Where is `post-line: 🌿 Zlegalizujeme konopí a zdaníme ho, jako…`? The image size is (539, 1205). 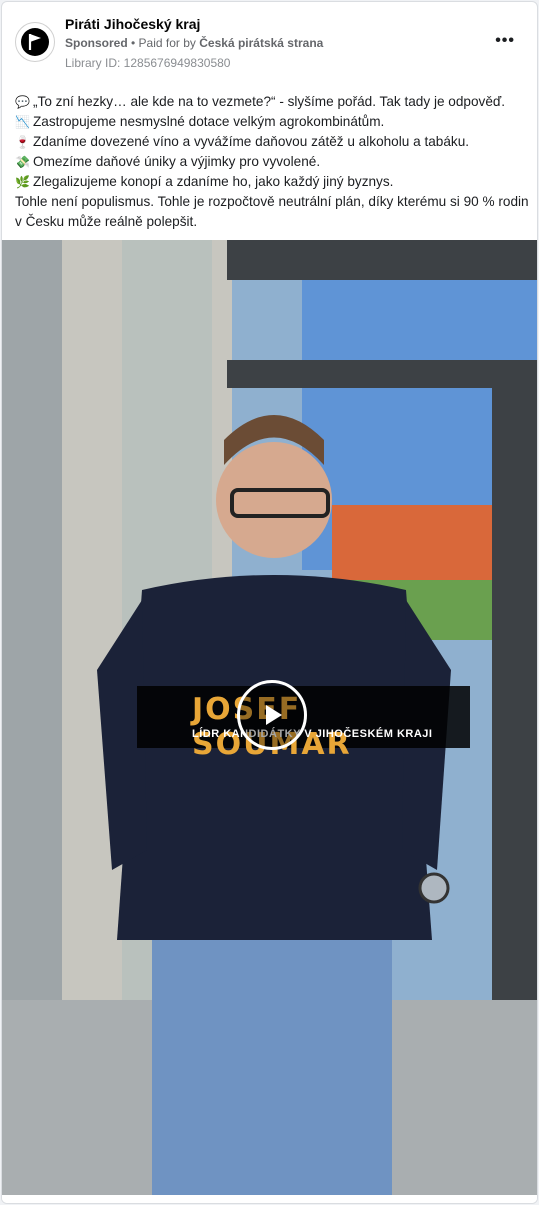 post-line: 🌿 Zlegalizujeme konopí a zdaníme ho, jako… is located at coordinates (272, 182).